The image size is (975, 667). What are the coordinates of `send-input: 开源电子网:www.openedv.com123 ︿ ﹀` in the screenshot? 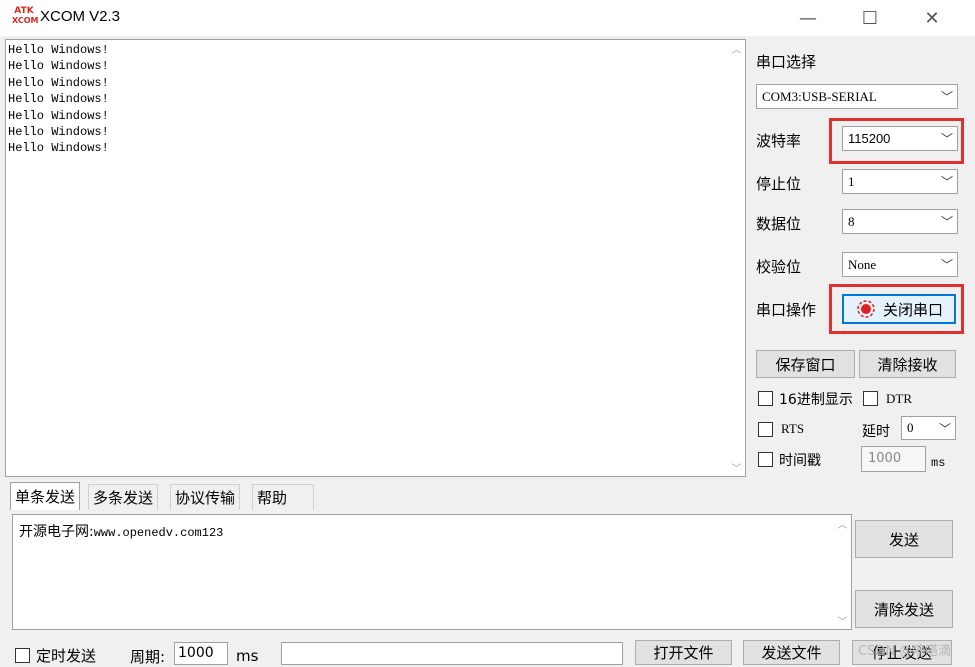 It's located at (432, 572).